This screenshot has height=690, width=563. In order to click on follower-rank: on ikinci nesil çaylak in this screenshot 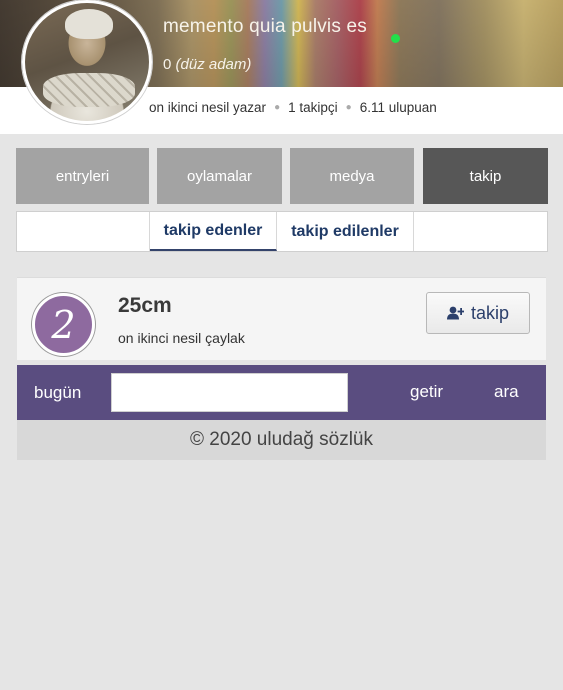, I will do `click(181, 338)`.